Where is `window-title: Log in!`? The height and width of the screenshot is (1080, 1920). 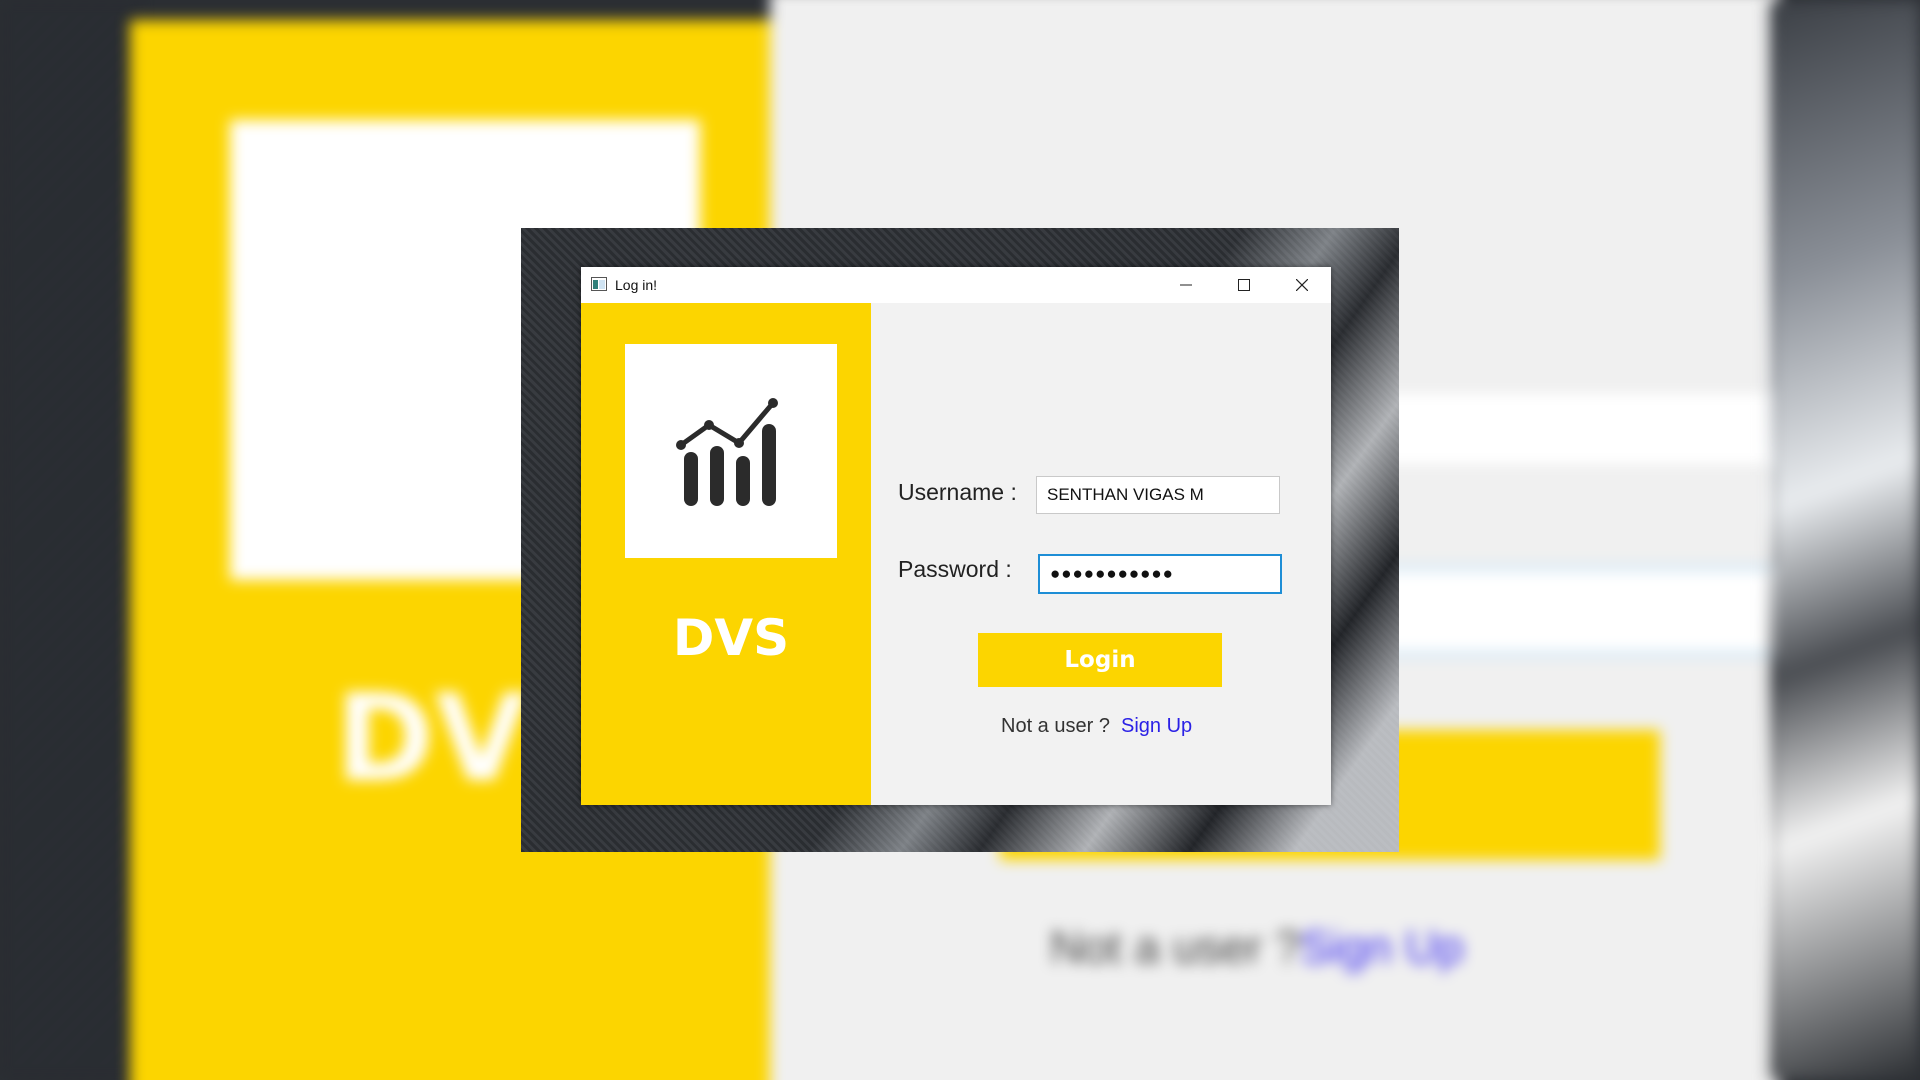
window-title: Log in! is located at coordinates (636, 285).